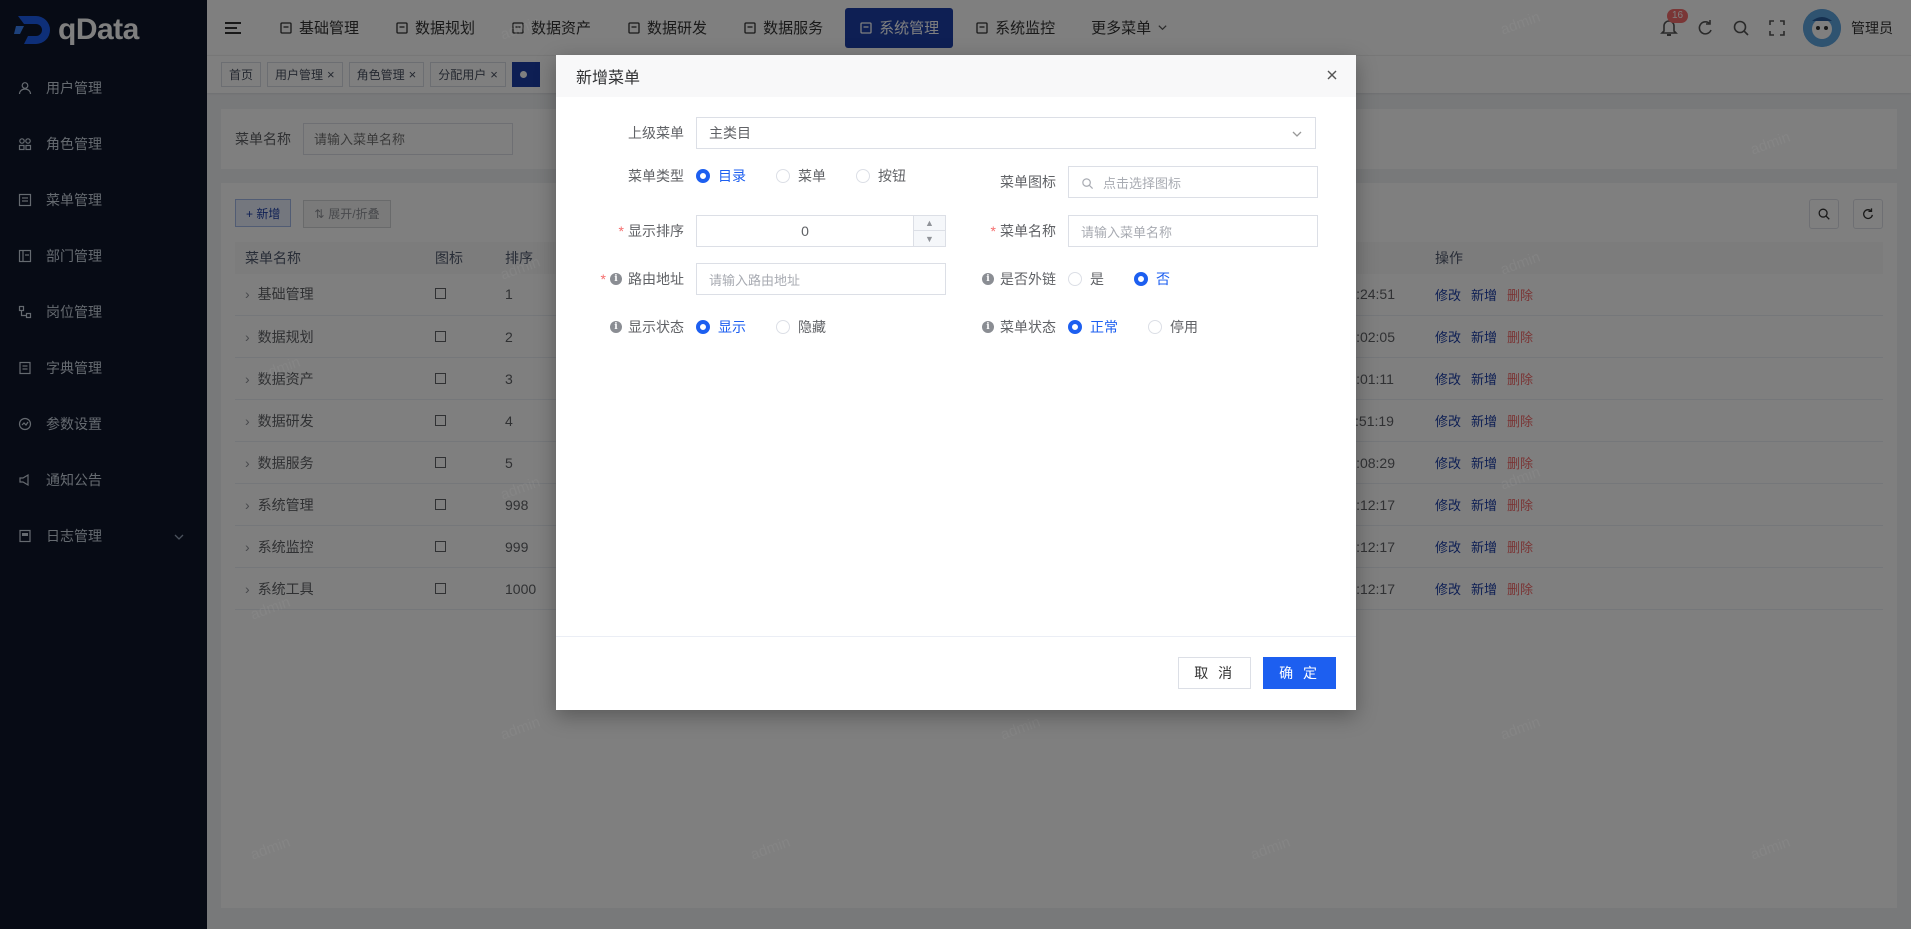  I want to click on menu-type-row: 菜单类型 目录 菜单 按钮, so click(751, 176).